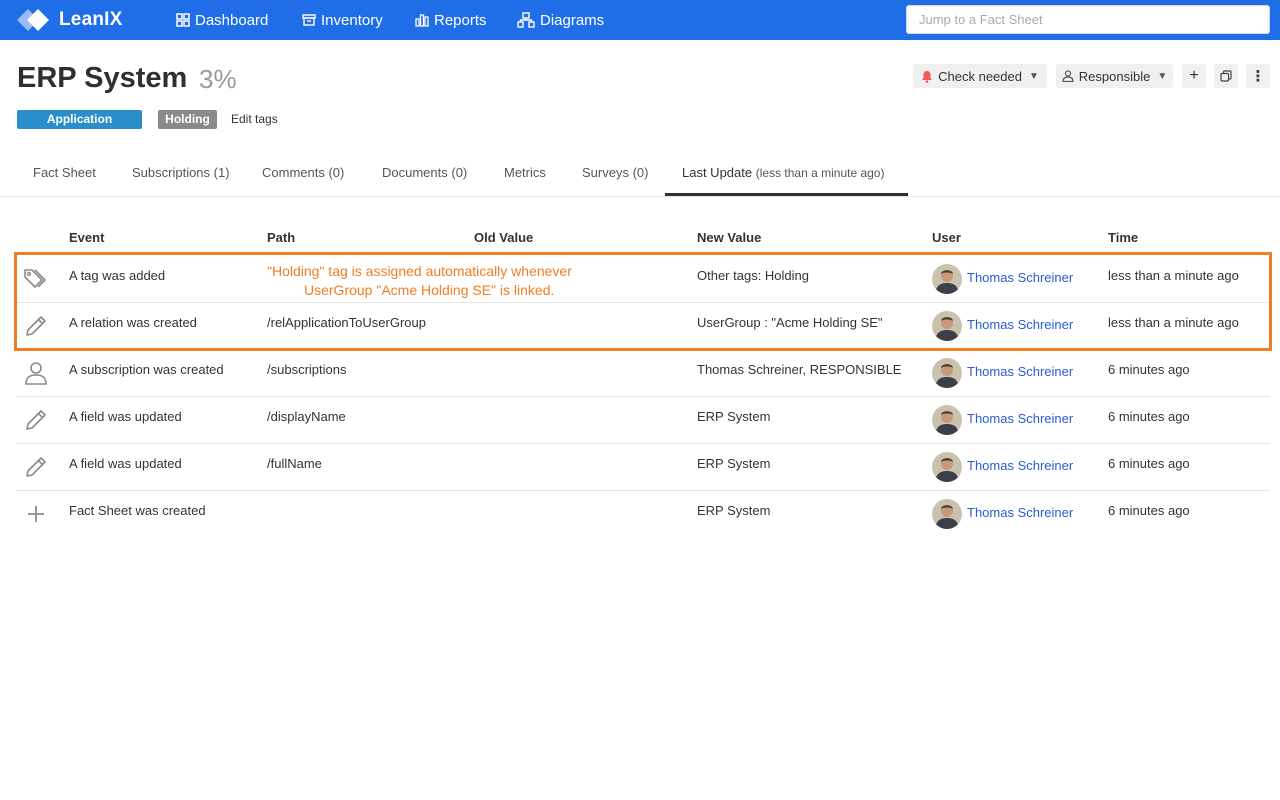 The height and width of the screenshot is (800, 1280). What do you see at coordinates (526, 20) in the screenshot?
I see `diagram-icon` at bounding box center [526, 20].